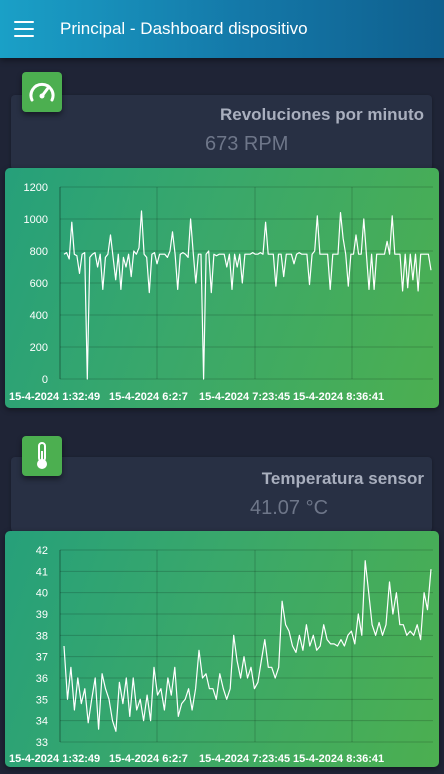 The image size is (444, 774). What do you see at coordinates (36, 188) in the screenshot?
I see `rpm-y-tick-label: 1200` at bounding box center [36, 188].